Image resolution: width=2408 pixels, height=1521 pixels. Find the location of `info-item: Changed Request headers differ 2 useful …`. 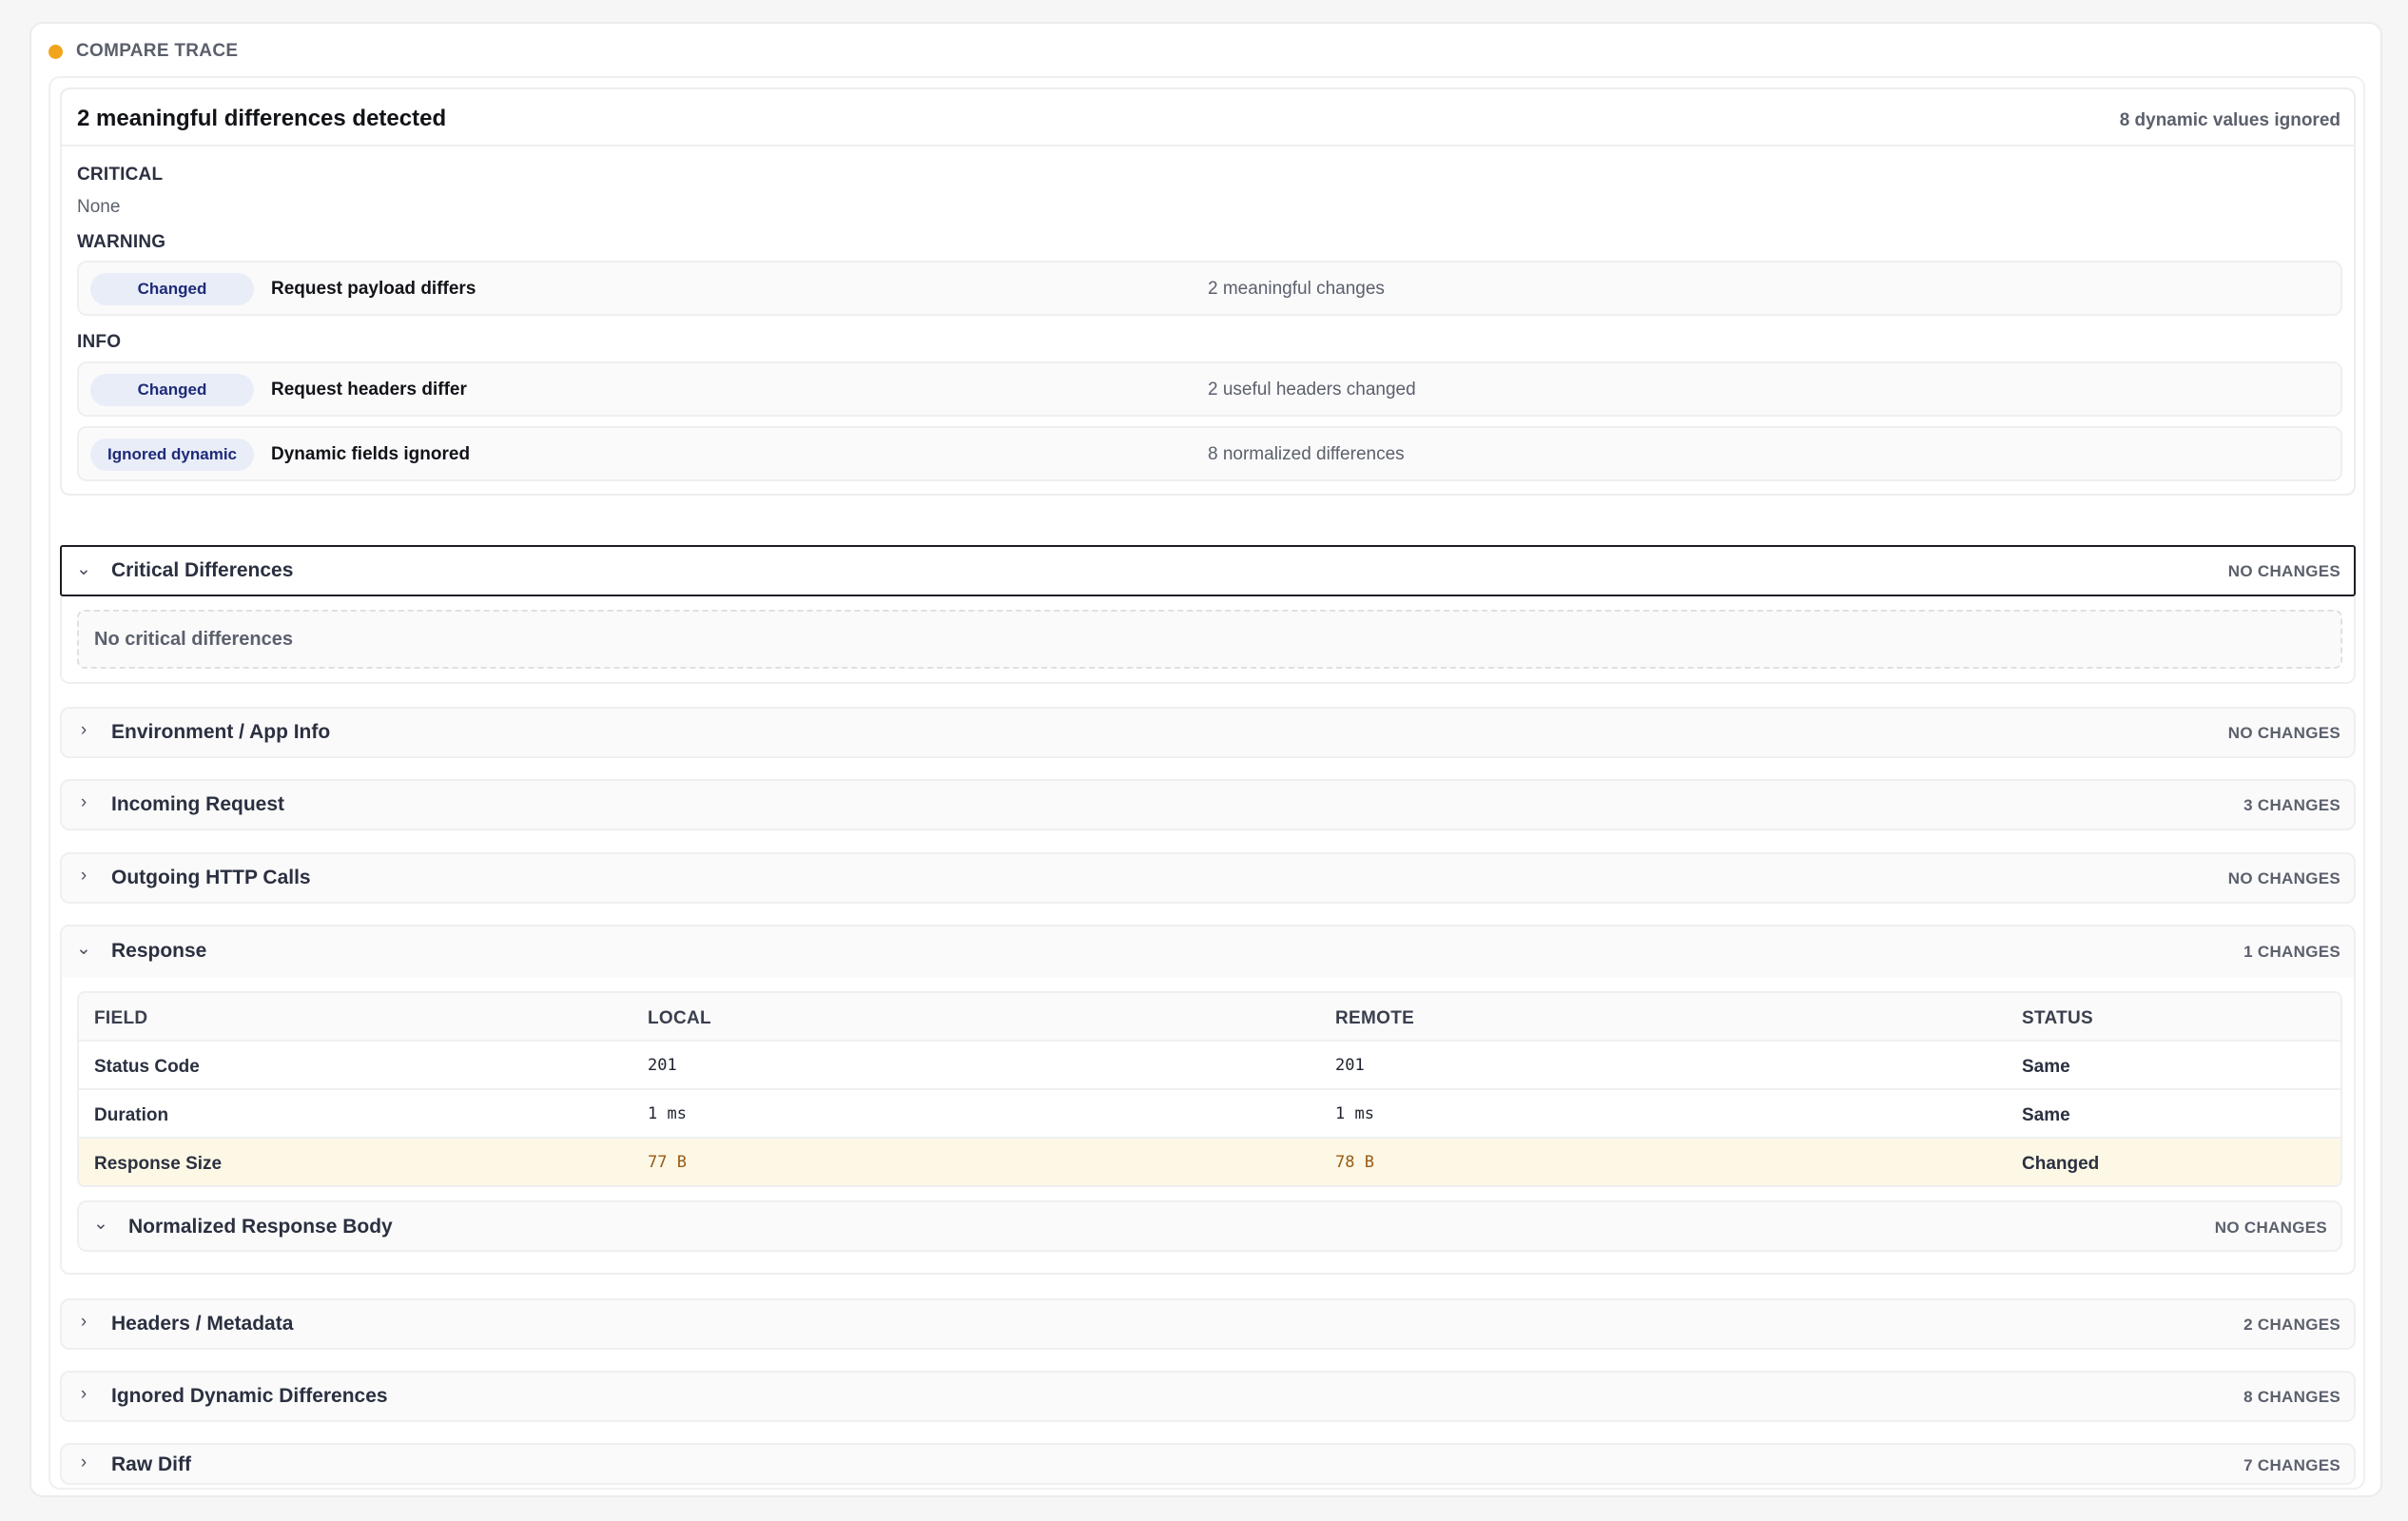

info-item: Changed Request headers differ 2 useful … is located at coordinates (1209, 389).